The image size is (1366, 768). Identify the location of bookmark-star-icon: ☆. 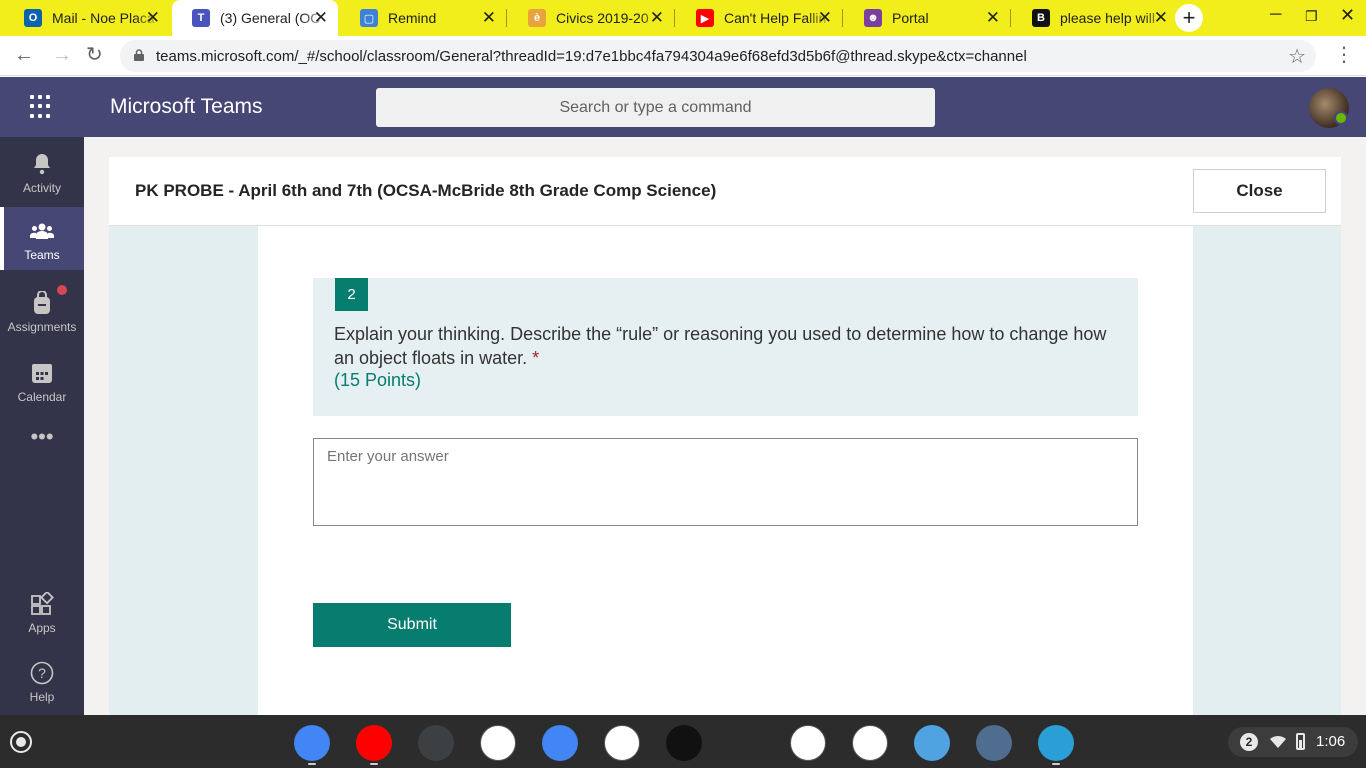
(1297, 56).